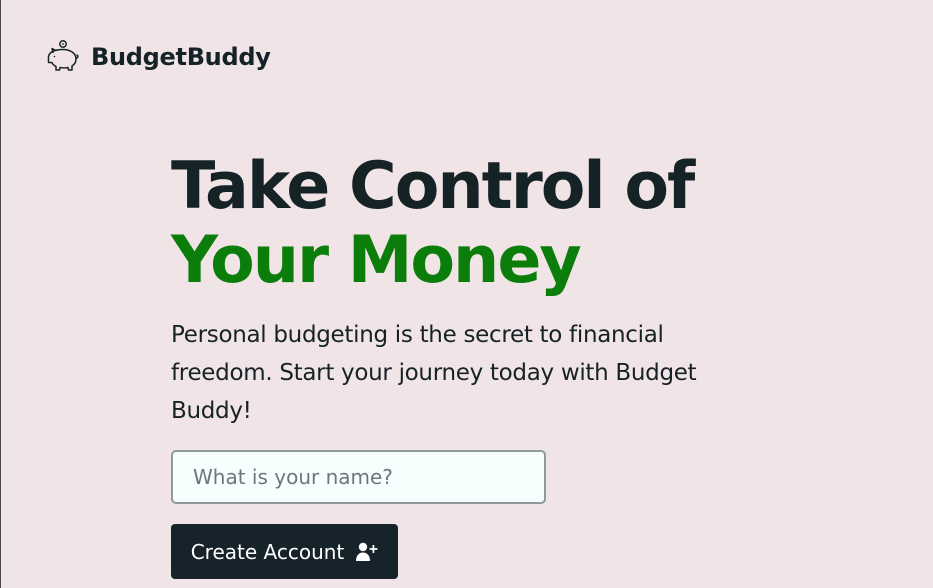 The image size is (933, 588). I want to click on create-account-label: Create Account, so click(267, 551).